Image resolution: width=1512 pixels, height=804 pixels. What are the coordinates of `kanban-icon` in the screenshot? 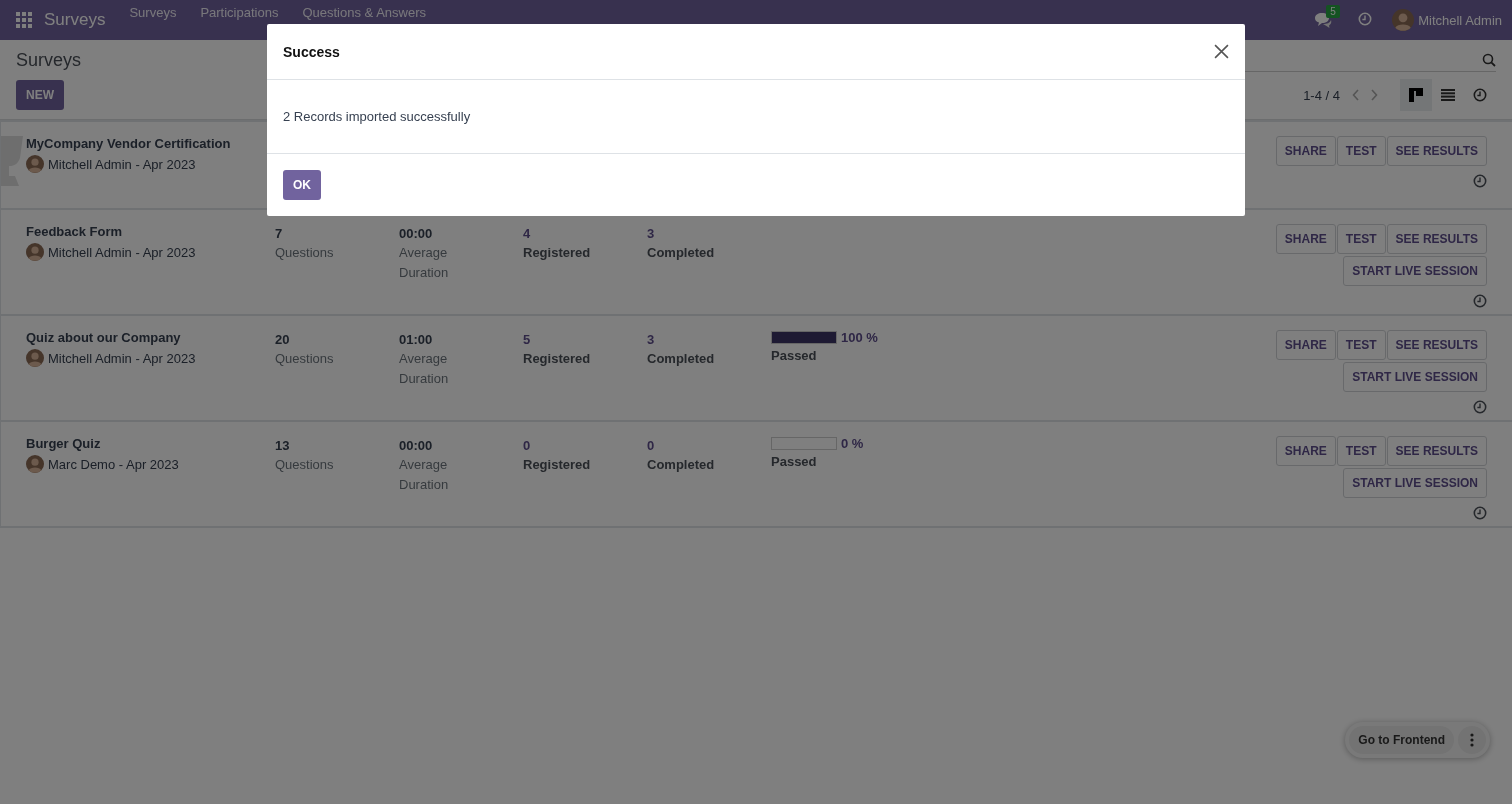 It's located at (1416, 95).